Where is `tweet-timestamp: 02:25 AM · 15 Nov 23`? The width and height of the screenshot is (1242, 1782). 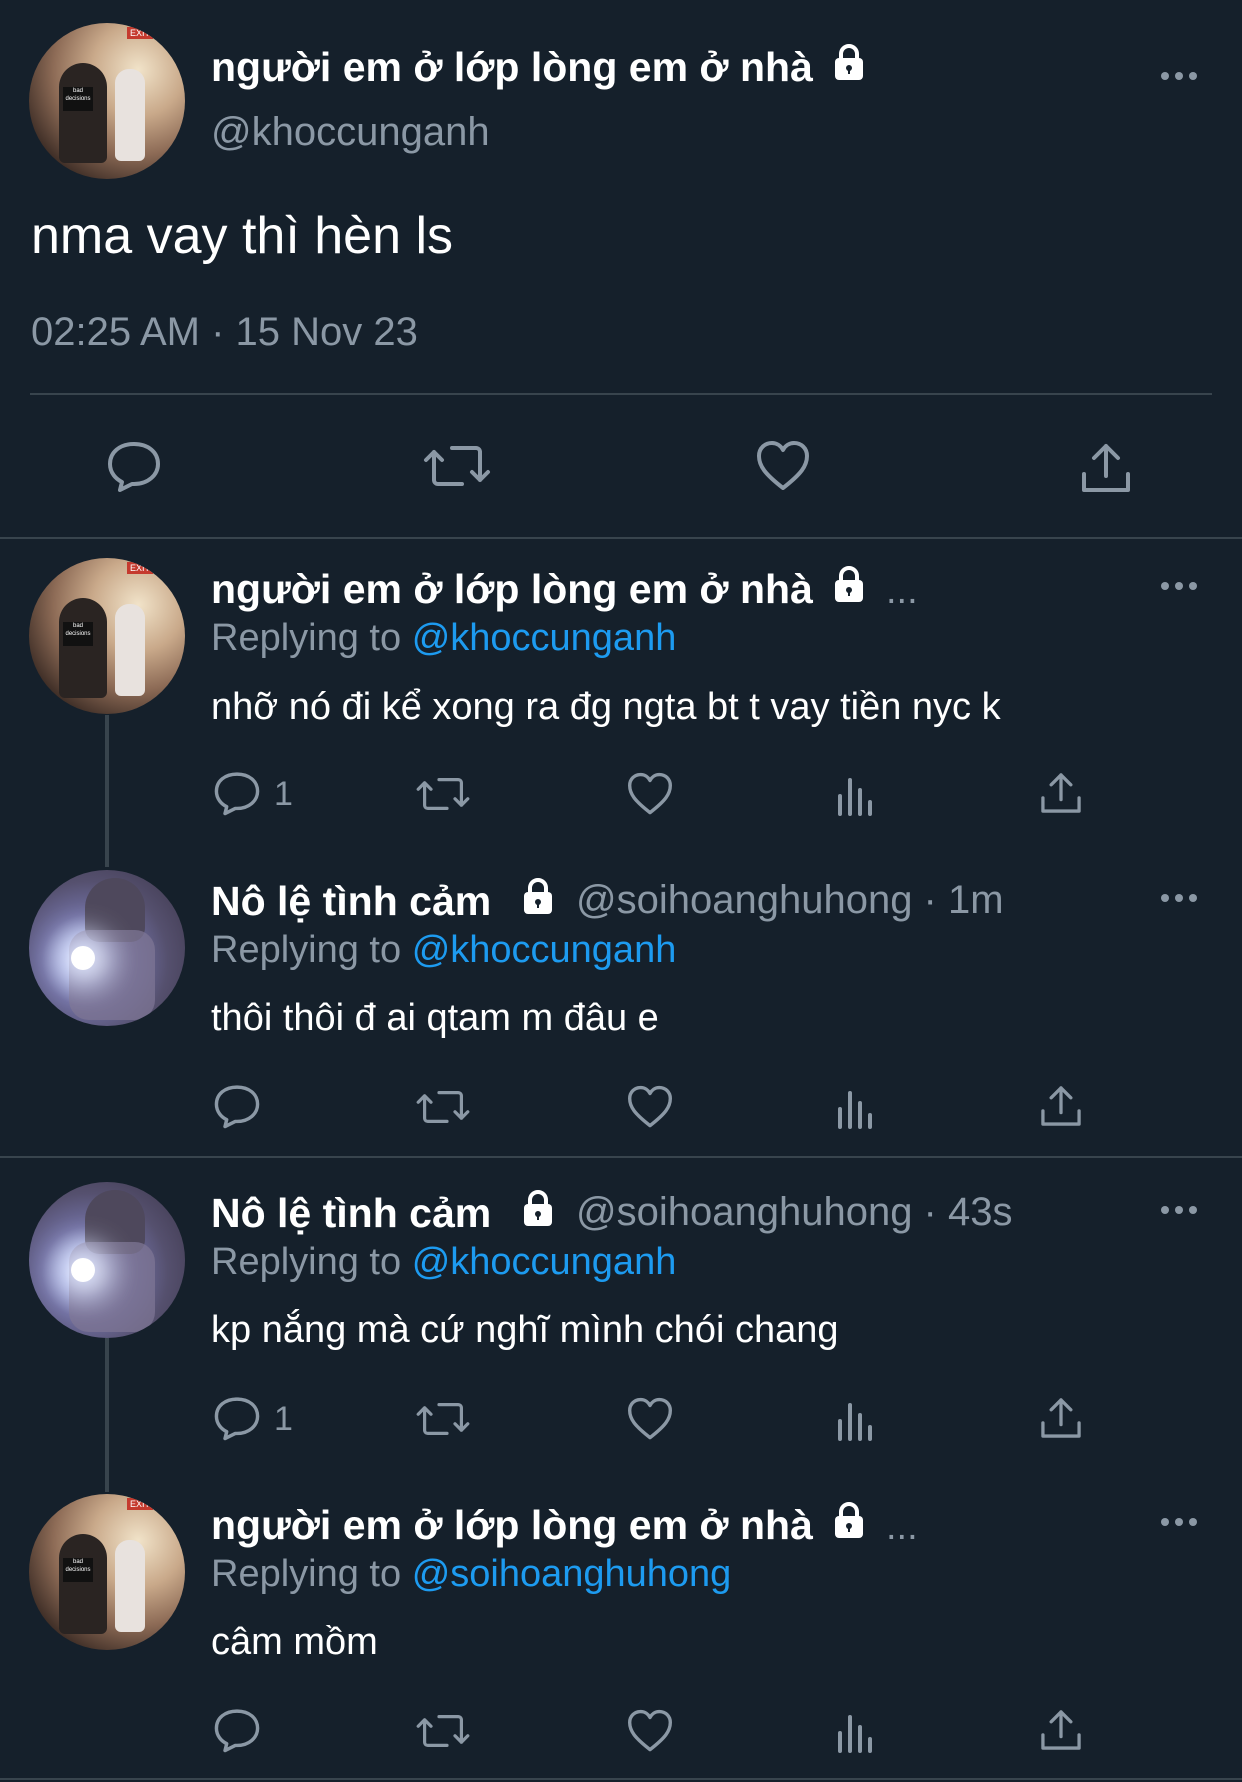 tweet-timestamp: 02:25 AM · 15 Nov 23 is located at coordinates (224, 332).